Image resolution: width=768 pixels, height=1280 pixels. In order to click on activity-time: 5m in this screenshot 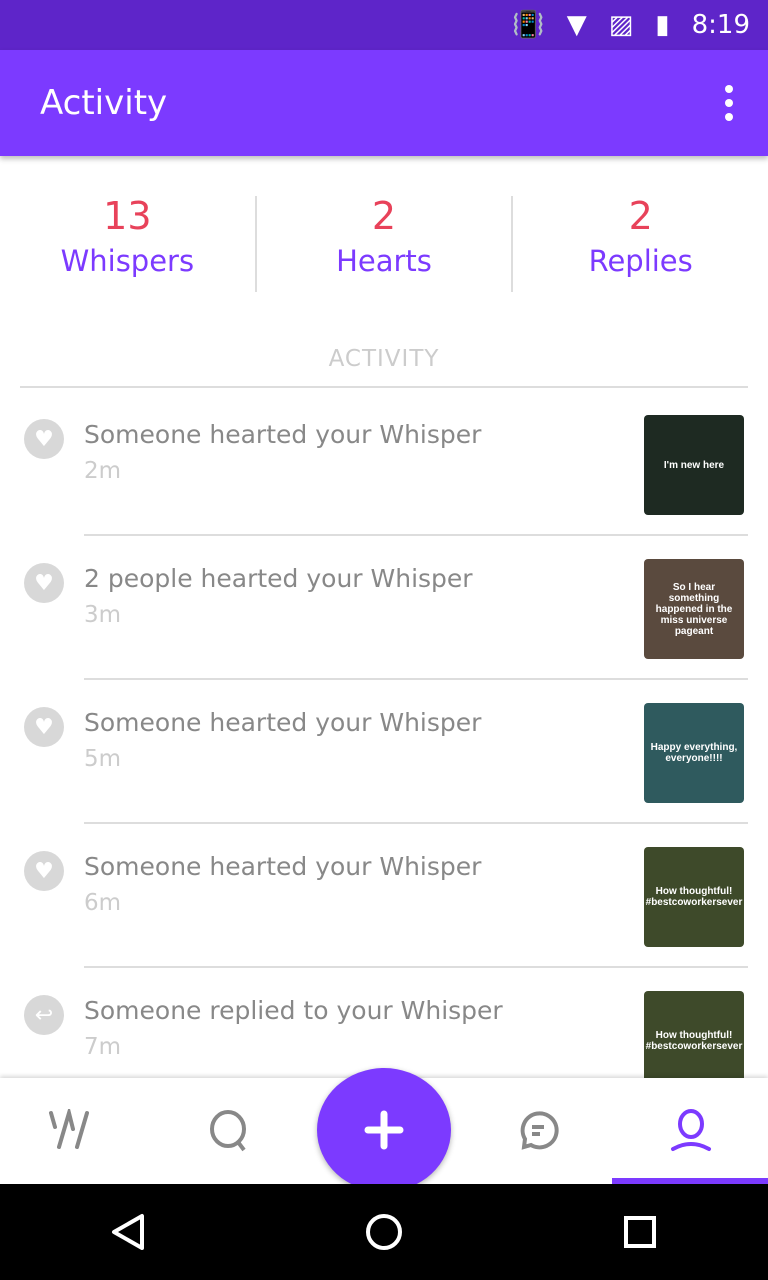, I will do `click(103, 759)`.